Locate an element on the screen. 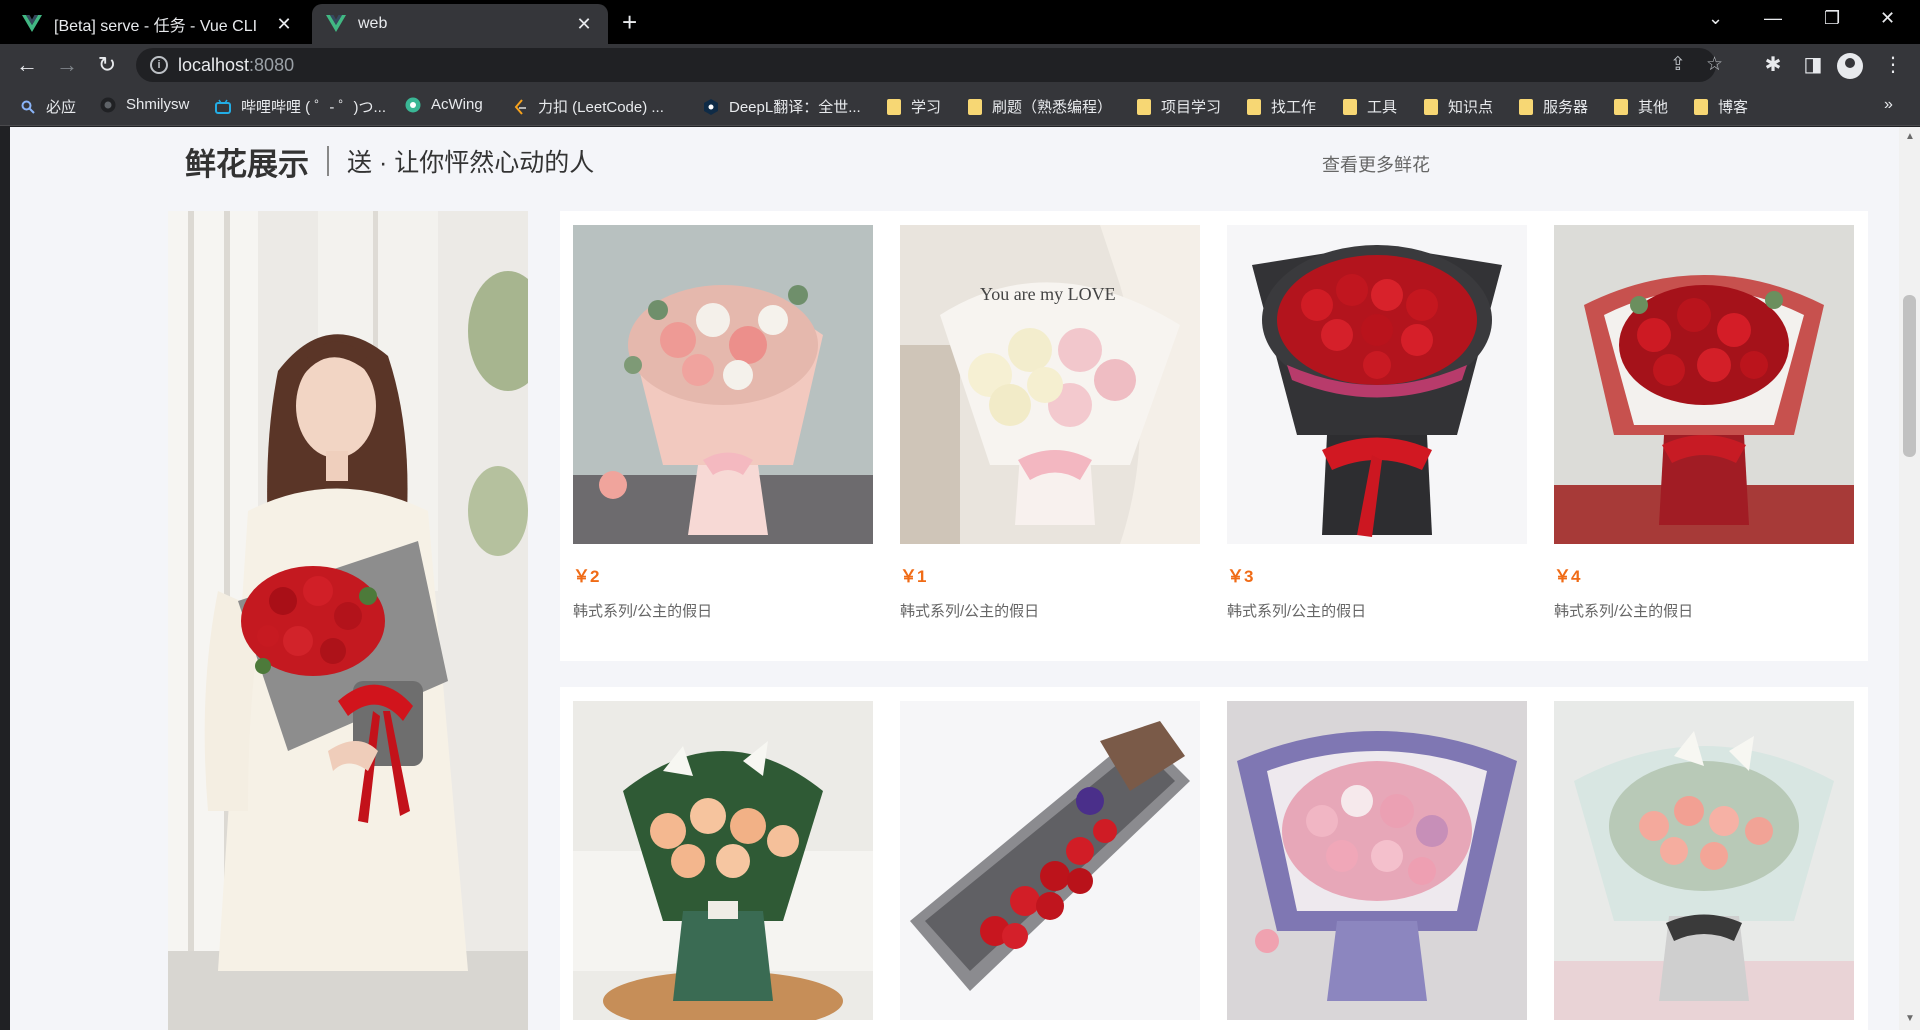  tab-vue-cli: [Beta] serve - 任务 - Vue CLI ✕ is located at coordinates (158, 24).